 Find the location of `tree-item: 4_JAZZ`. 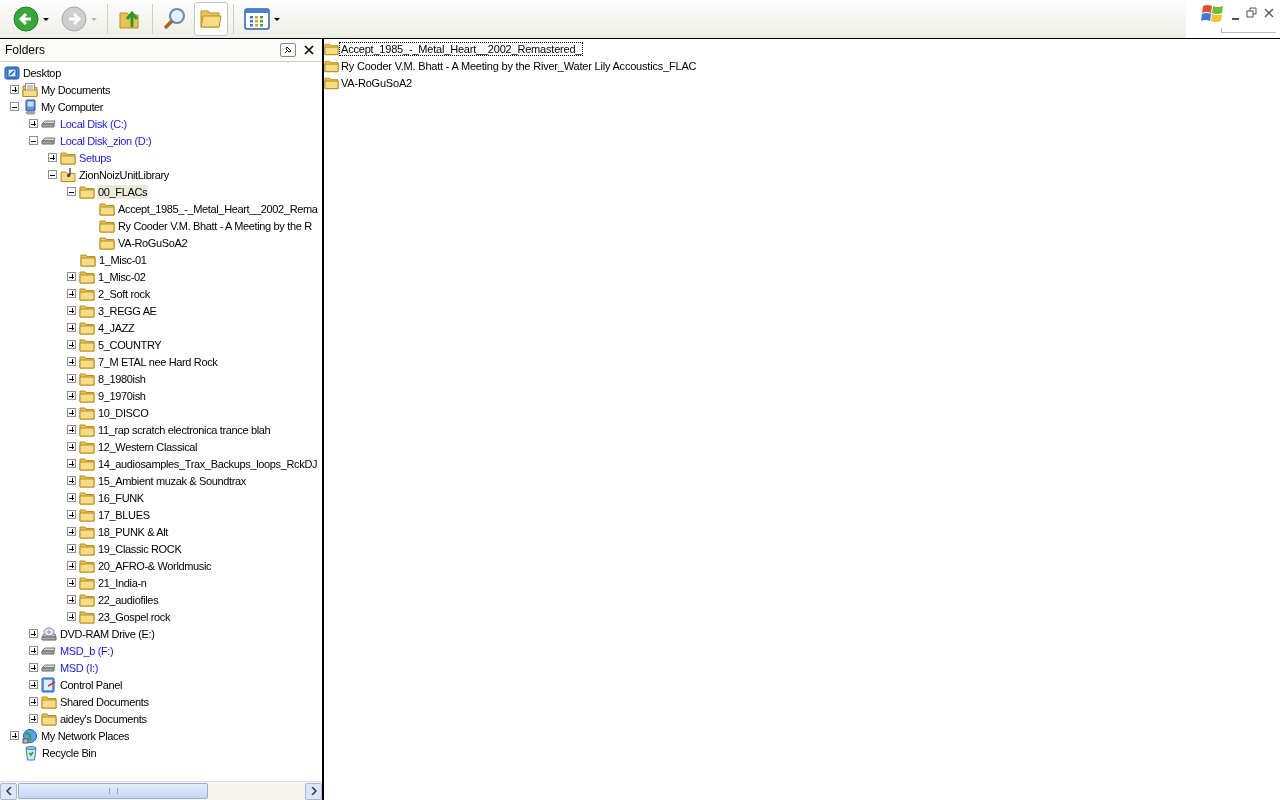

tree-item: 4_JAZZ is located at coordinates (116, 327).